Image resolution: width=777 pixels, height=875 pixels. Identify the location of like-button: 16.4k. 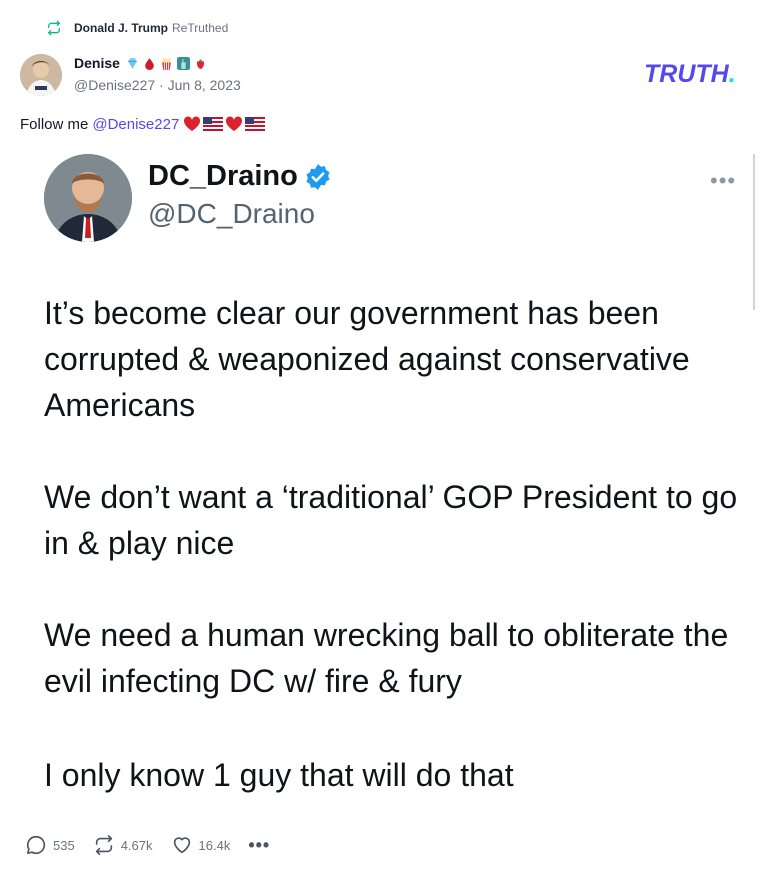
(201, 845).